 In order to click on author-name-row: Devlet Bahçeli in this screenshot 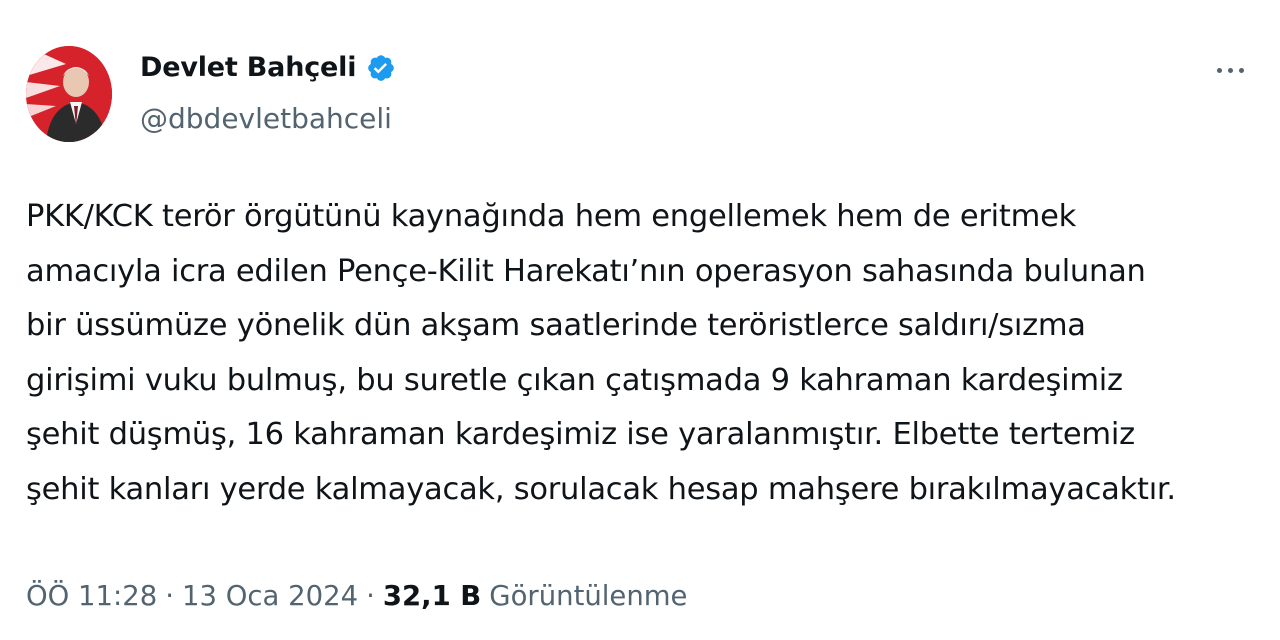, I will do `click(268, 67)`.